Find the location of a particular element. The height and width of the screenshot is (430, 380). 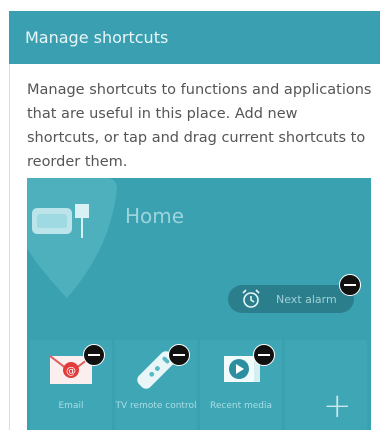

place-name: Home is located at coordinates (155, 216).